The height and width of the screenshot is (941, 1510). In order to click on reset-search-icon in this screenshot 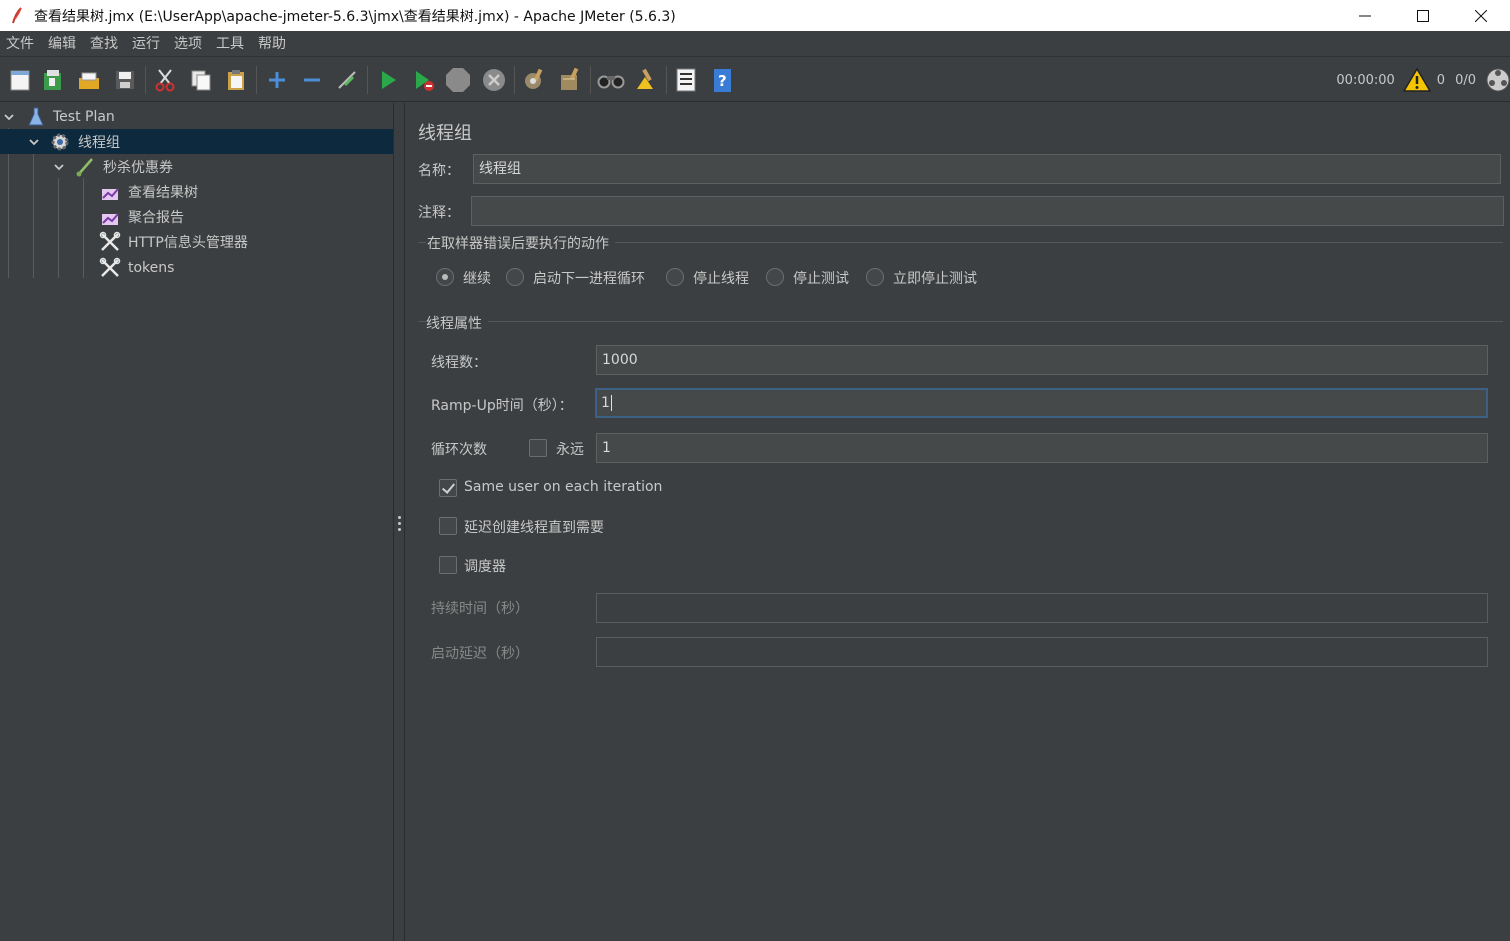, I will do `click(645, 78)`.